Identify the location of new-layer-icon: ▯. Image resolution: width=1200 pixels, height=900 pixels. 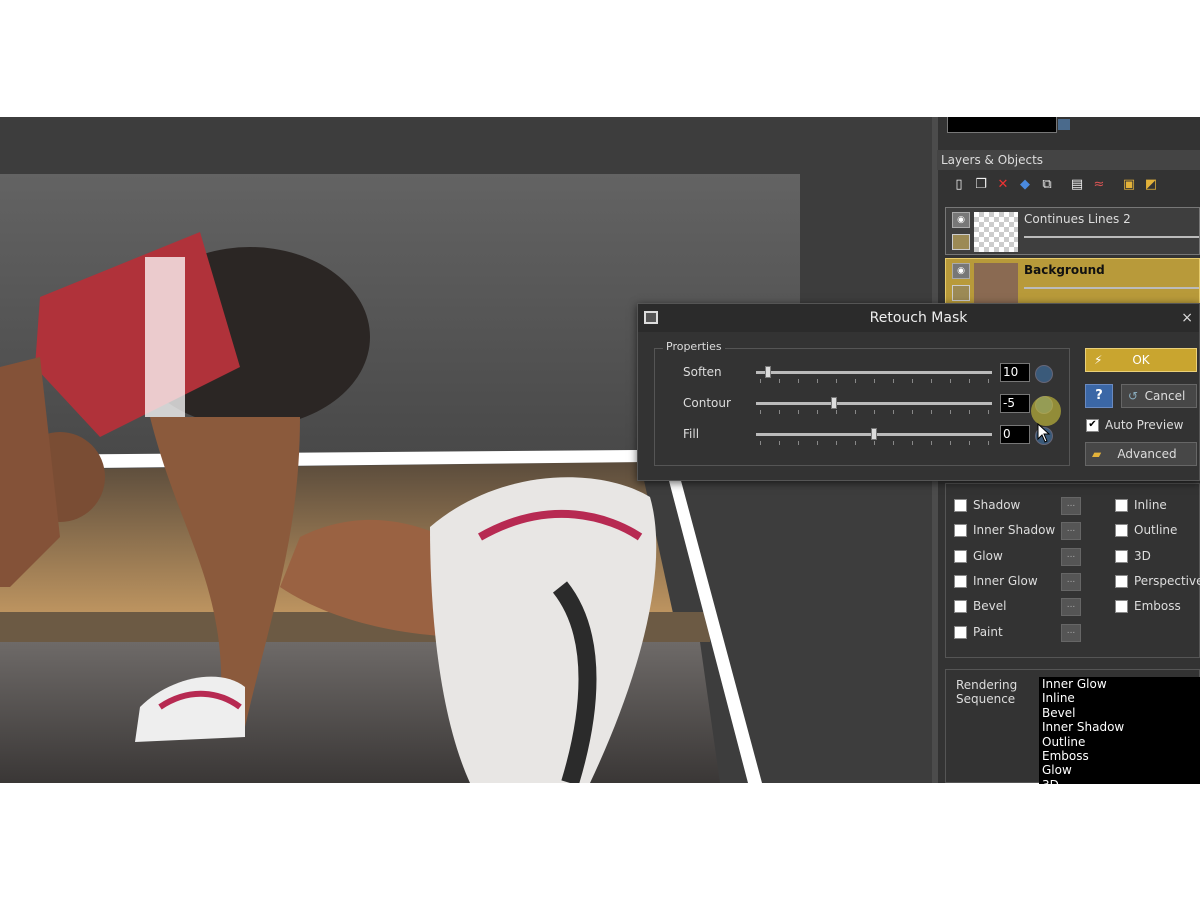
(959, 185).